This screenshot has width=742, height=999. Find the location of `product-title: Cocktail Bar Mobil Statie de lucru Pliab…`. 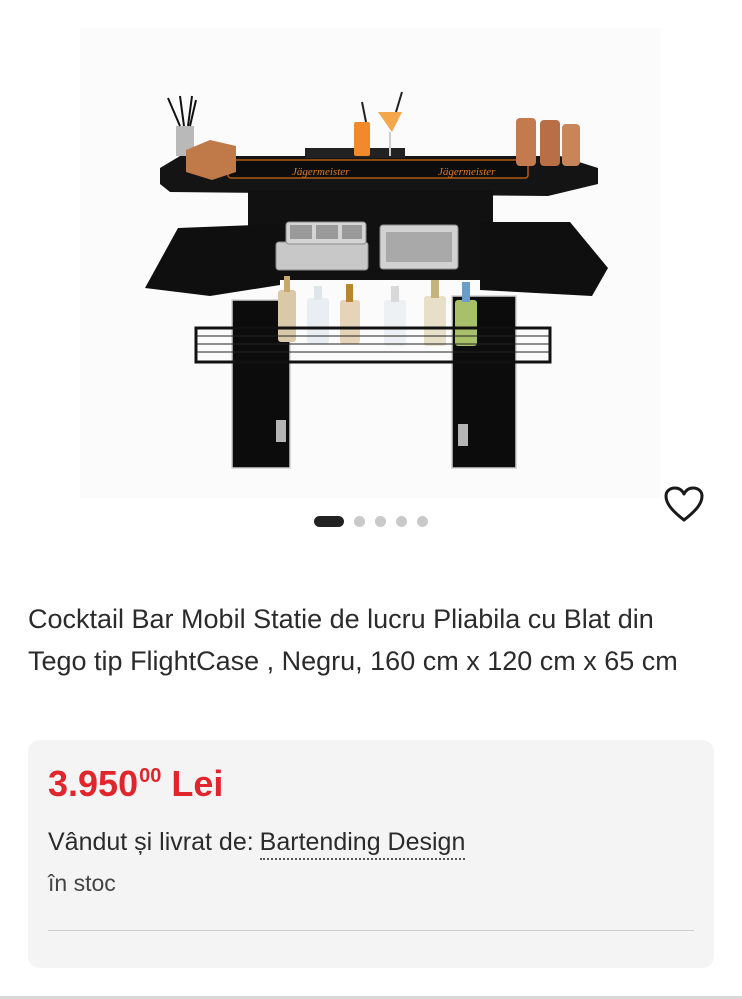

product-title: Cocktail Bar Mobil Statie de lucru Pliab… is located at coordinates (353, 640).